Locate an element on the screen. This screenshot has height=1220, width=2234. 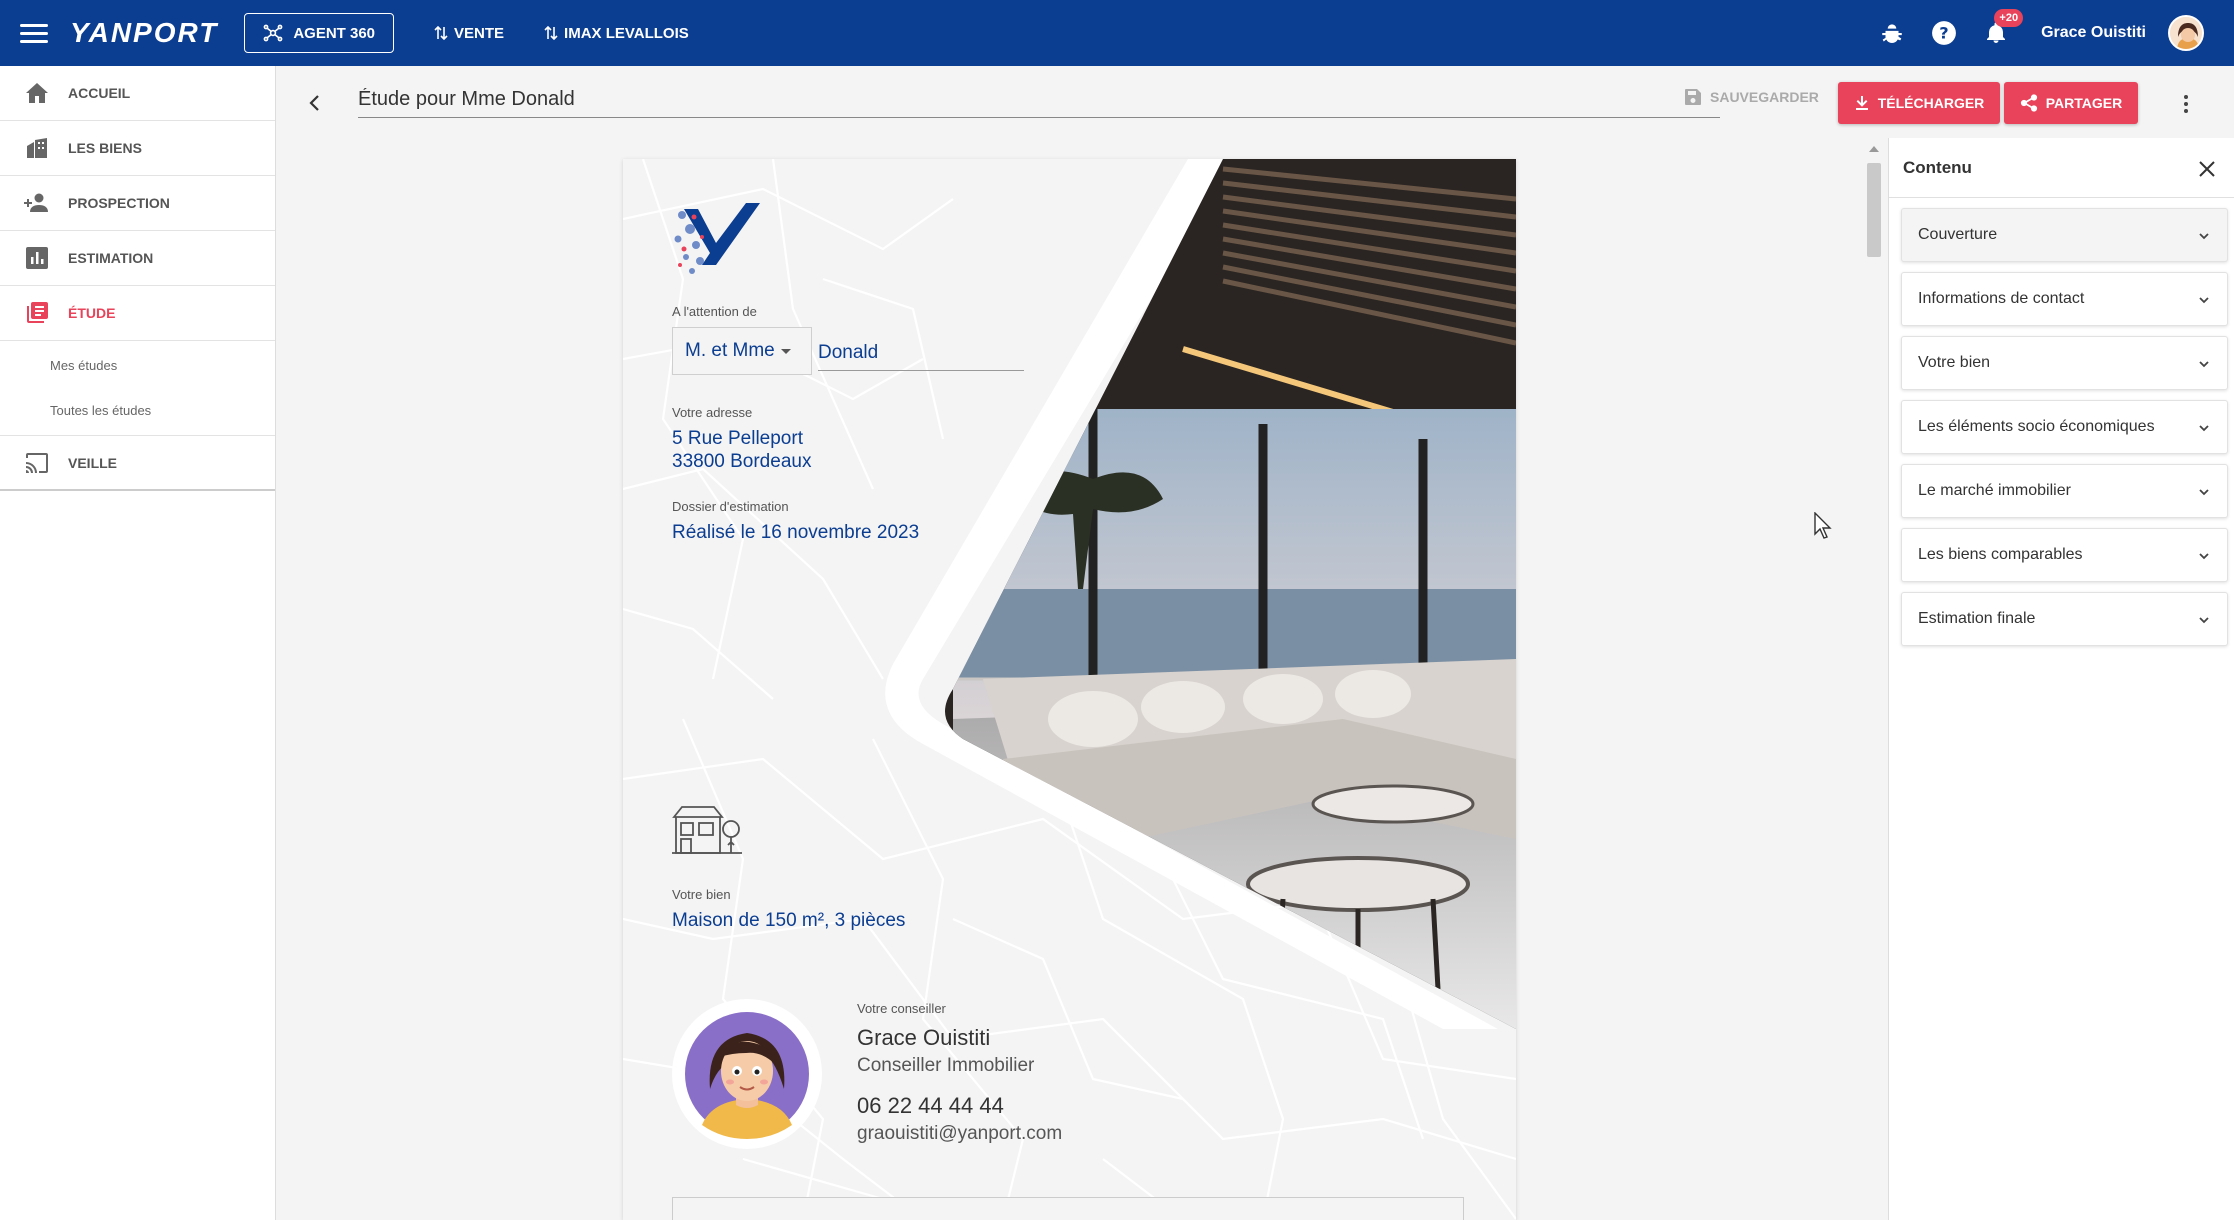
help-icon: ? is located at coordinates (1944, 33).